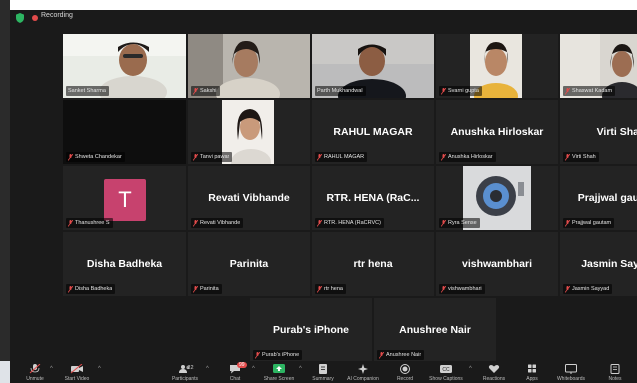 The width and height of the screenshot is (637, 383). I want to click on participant-name-label: Disha Badheka, so click(91, 289).